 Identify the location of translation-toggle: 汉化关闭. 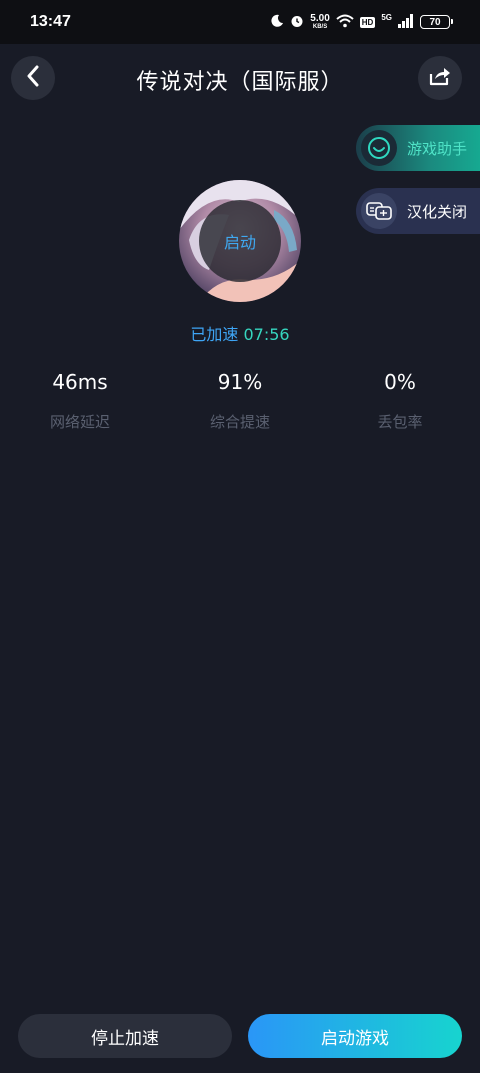
(418, 211).